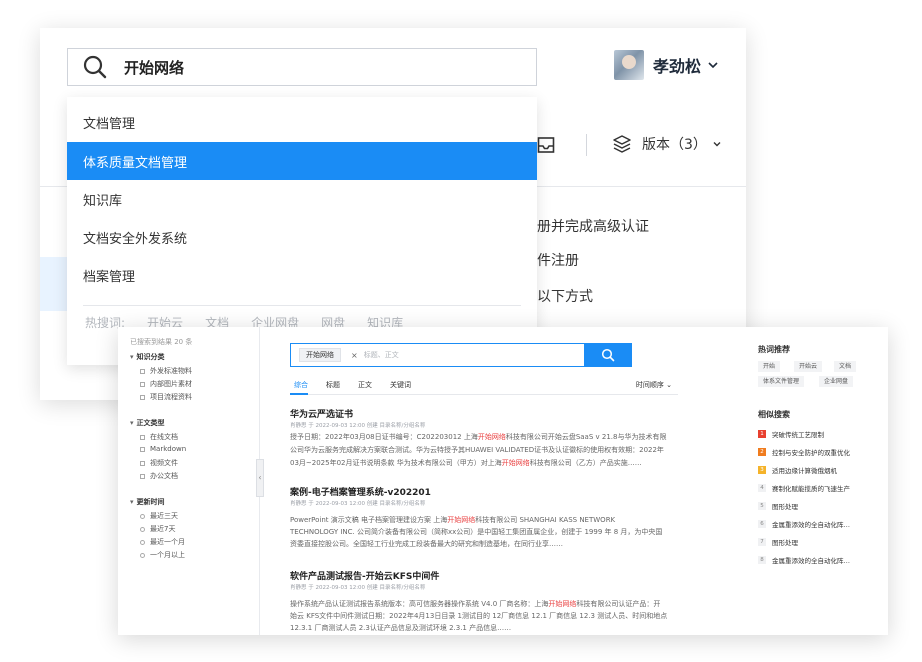  I want to click on version-dropdown: 版本（3）, so click(667, 144).